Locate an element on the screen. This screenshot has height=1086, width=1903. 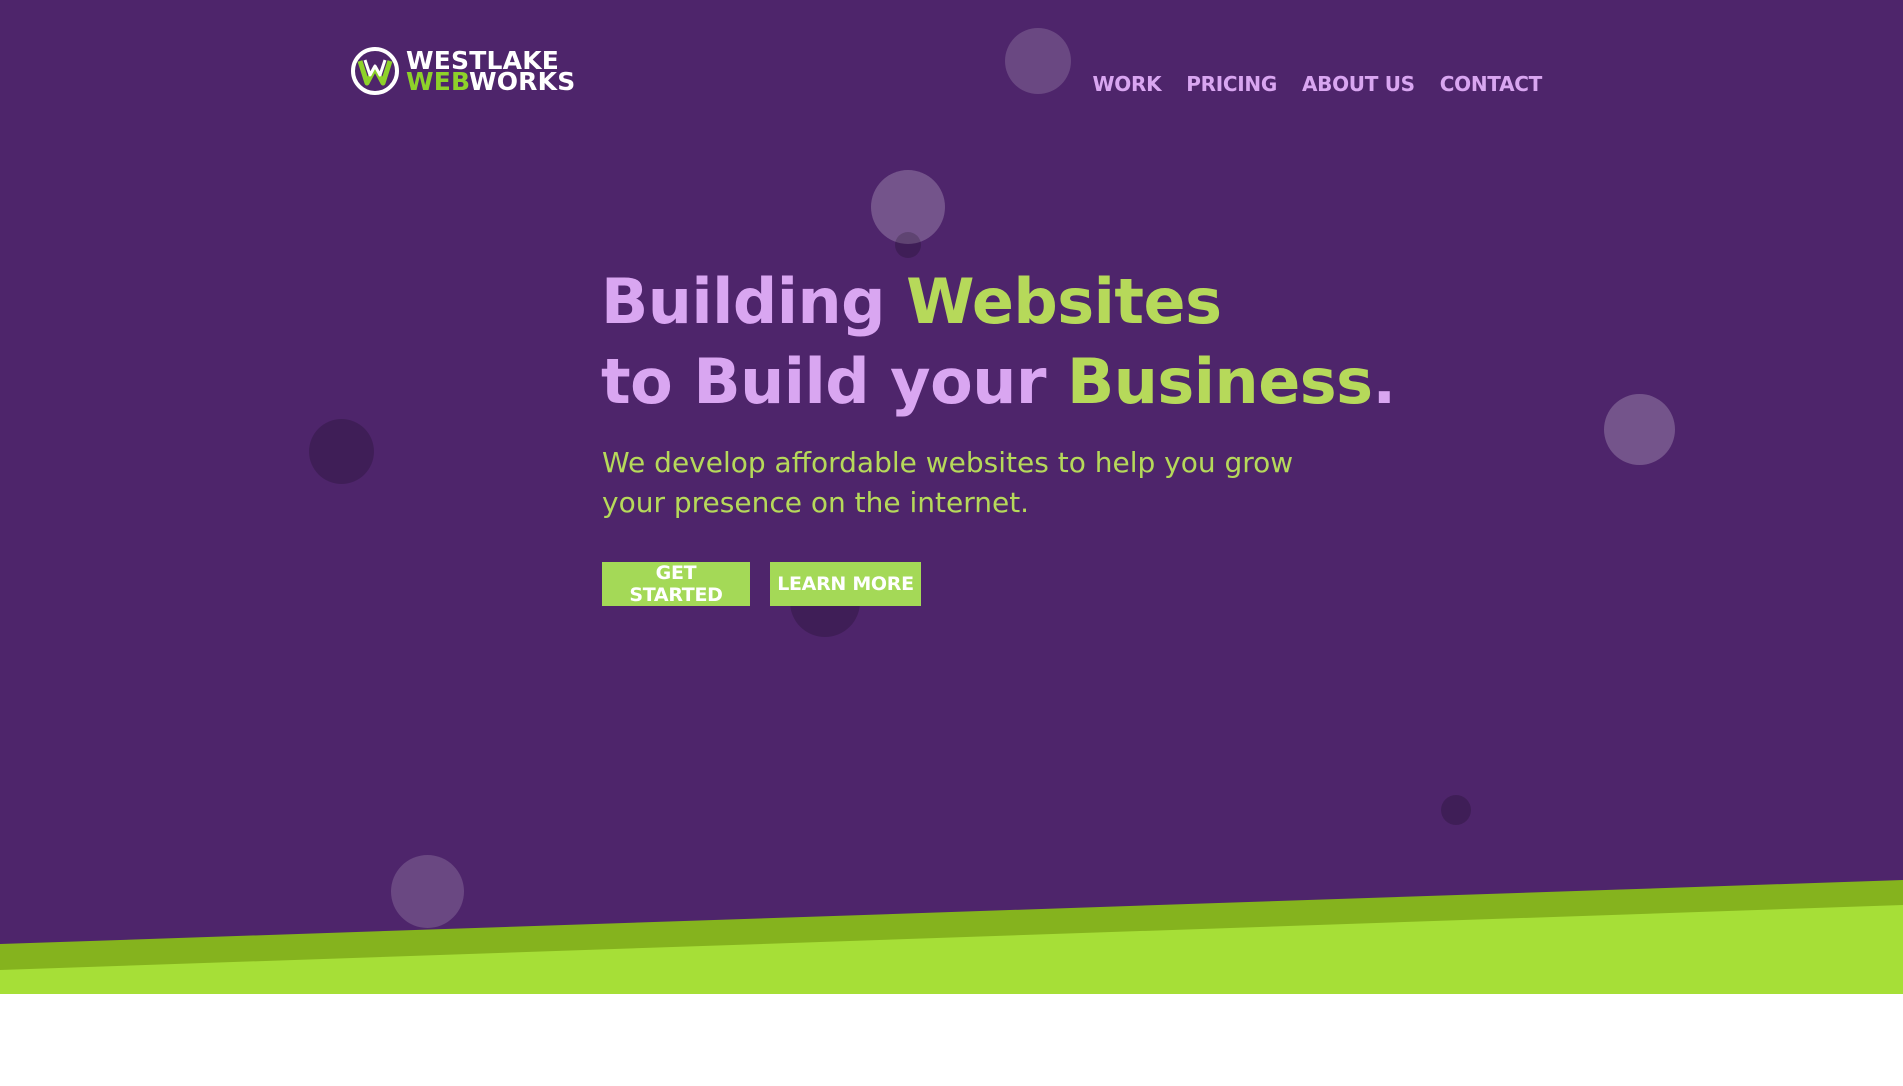
brand-line2: WEBWORKS is located at coordinates (490, 81).